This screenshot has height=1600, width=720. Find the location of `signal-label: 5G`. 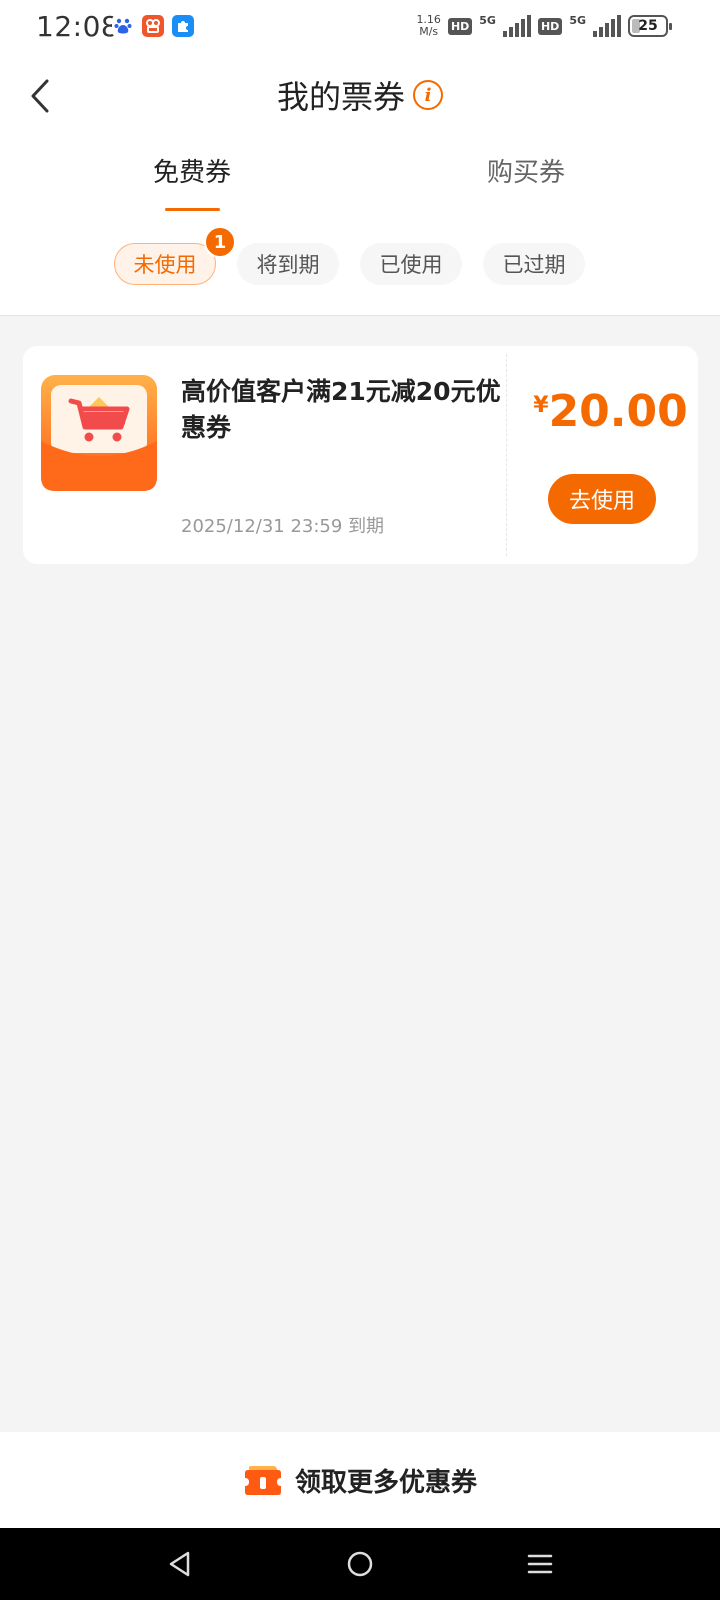

signal-label: 5G is located at coordinates (487, 20).